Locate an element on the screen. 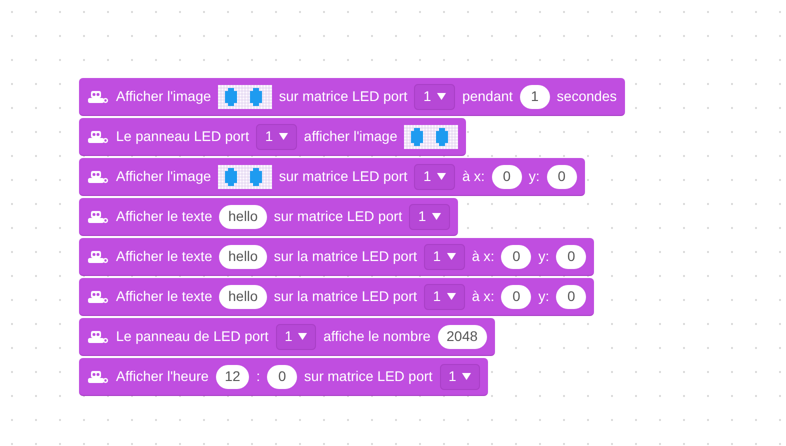 This screenshot has height=446, width=786. block-label: : is located at coordinates (258, 376).